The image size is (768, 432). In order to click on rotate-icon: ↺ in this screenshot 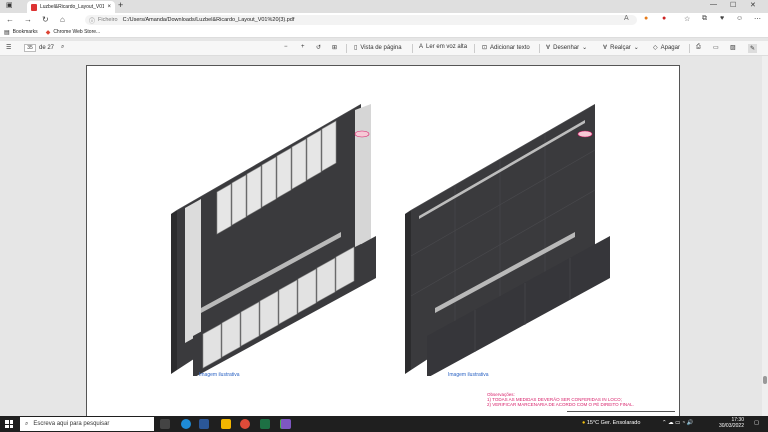, I will do `click(318, 47)`.